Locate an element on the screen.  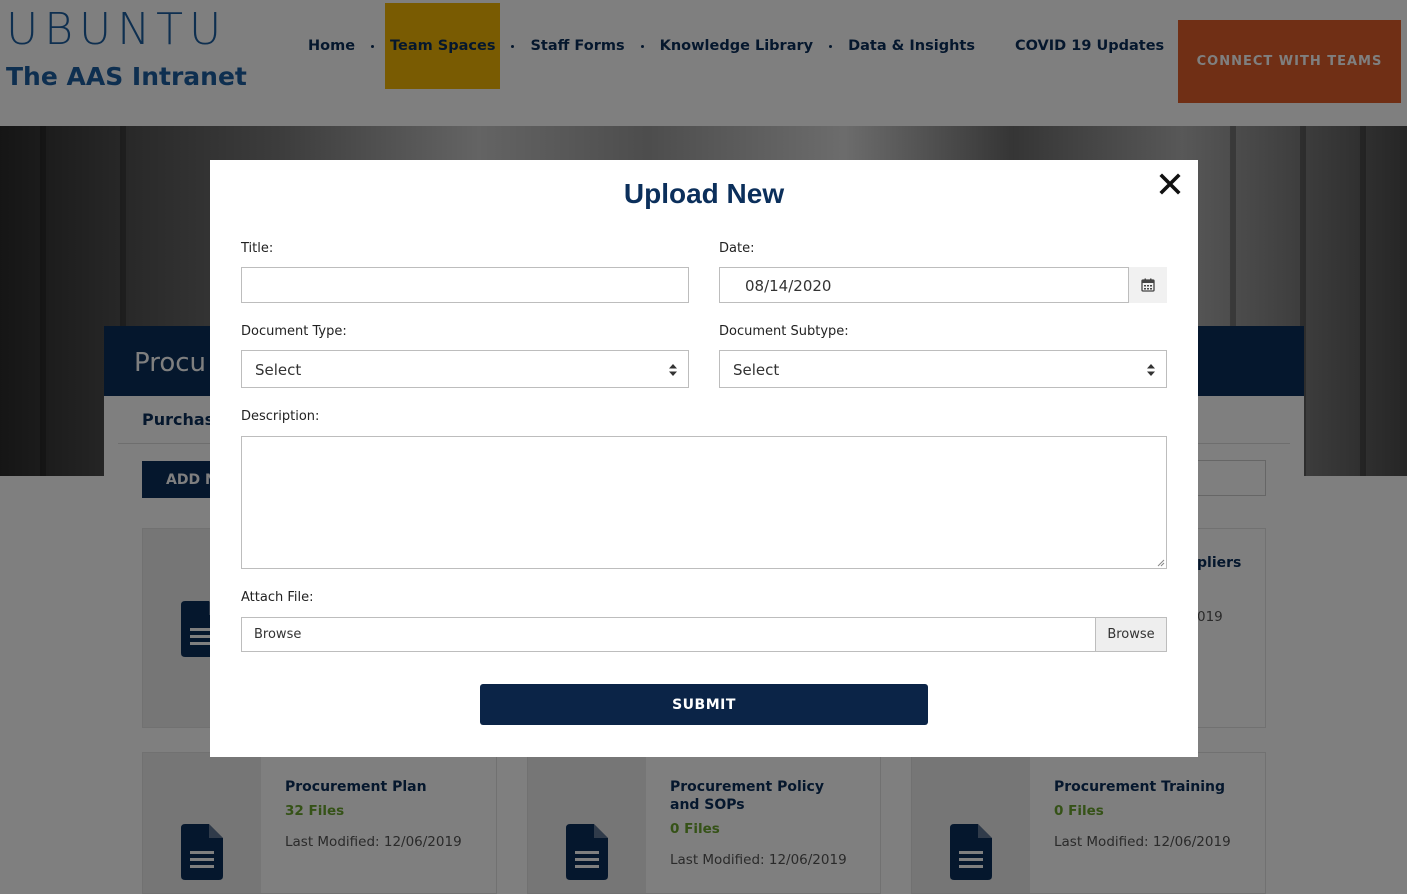
file-input-placeholder: Browse is located at coordinates (278, 634).